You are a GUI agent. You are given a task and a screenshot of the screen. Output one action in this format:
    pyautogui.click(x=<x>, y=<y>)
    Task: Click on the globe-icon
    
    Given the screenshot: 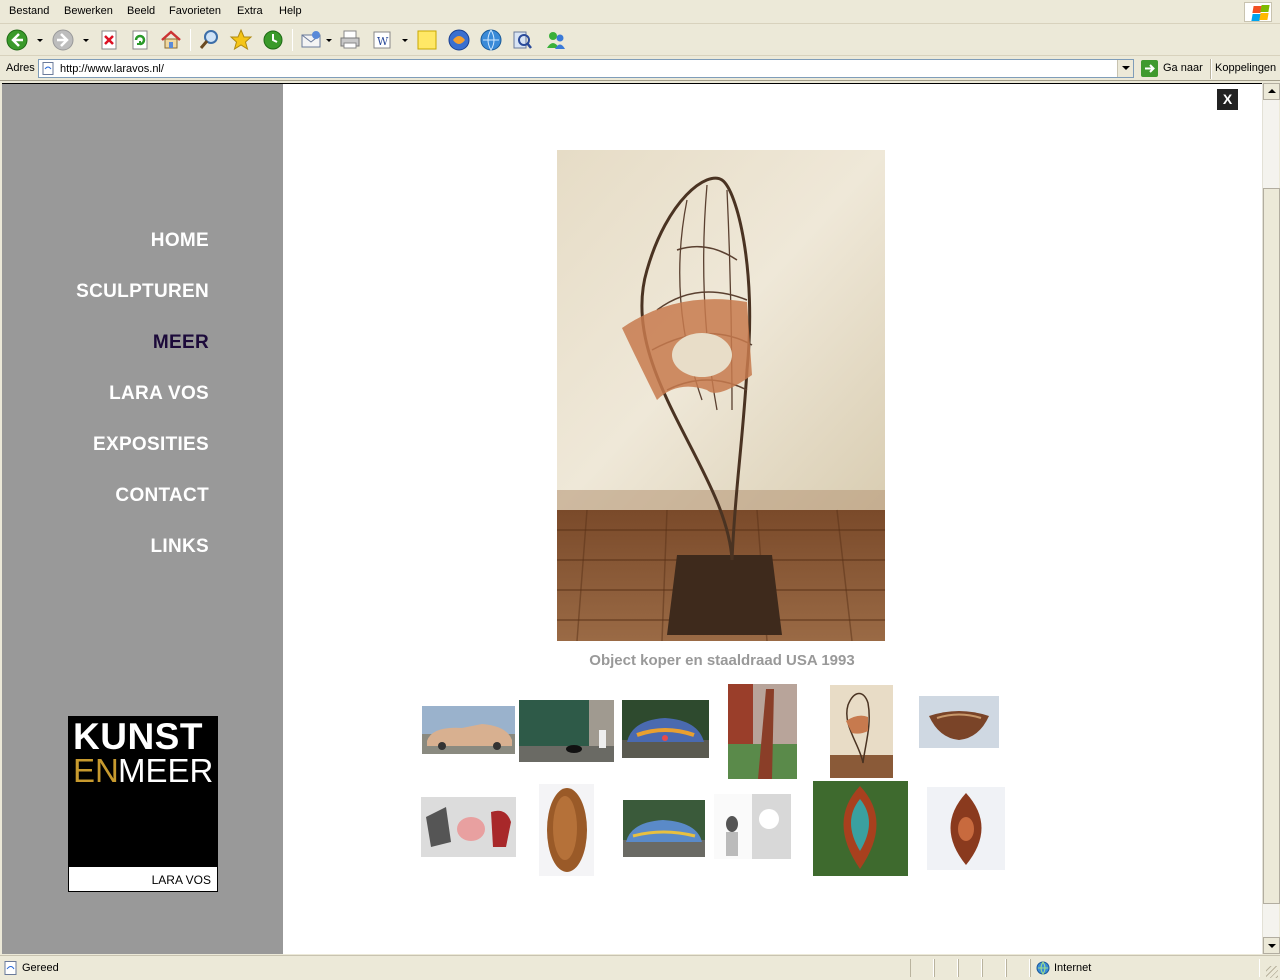 What is the action you would take?
    pyautogui.click(x=491, y=40)
    